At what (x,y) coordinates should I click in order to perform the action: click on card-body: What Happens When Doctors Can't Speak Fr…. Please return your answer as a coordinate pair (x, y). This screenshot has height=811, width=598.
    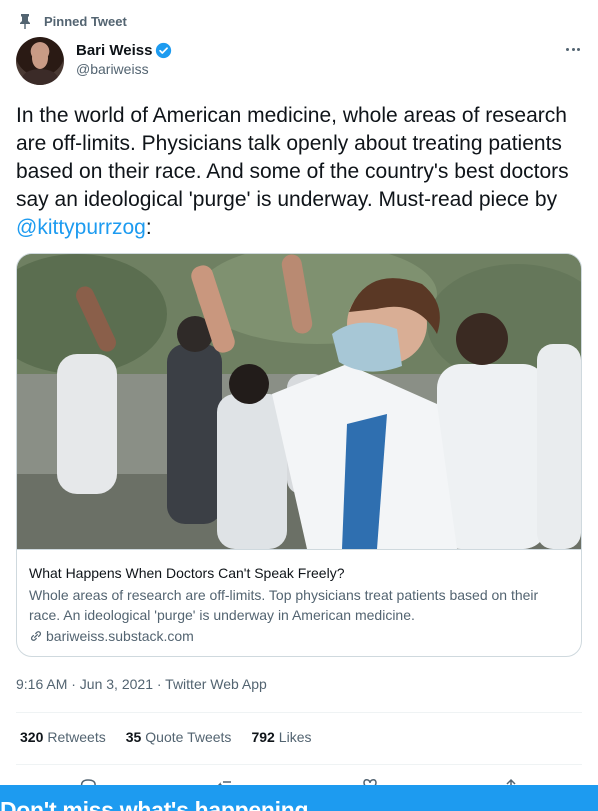
    Looking at the image, I should click on (299, 602).